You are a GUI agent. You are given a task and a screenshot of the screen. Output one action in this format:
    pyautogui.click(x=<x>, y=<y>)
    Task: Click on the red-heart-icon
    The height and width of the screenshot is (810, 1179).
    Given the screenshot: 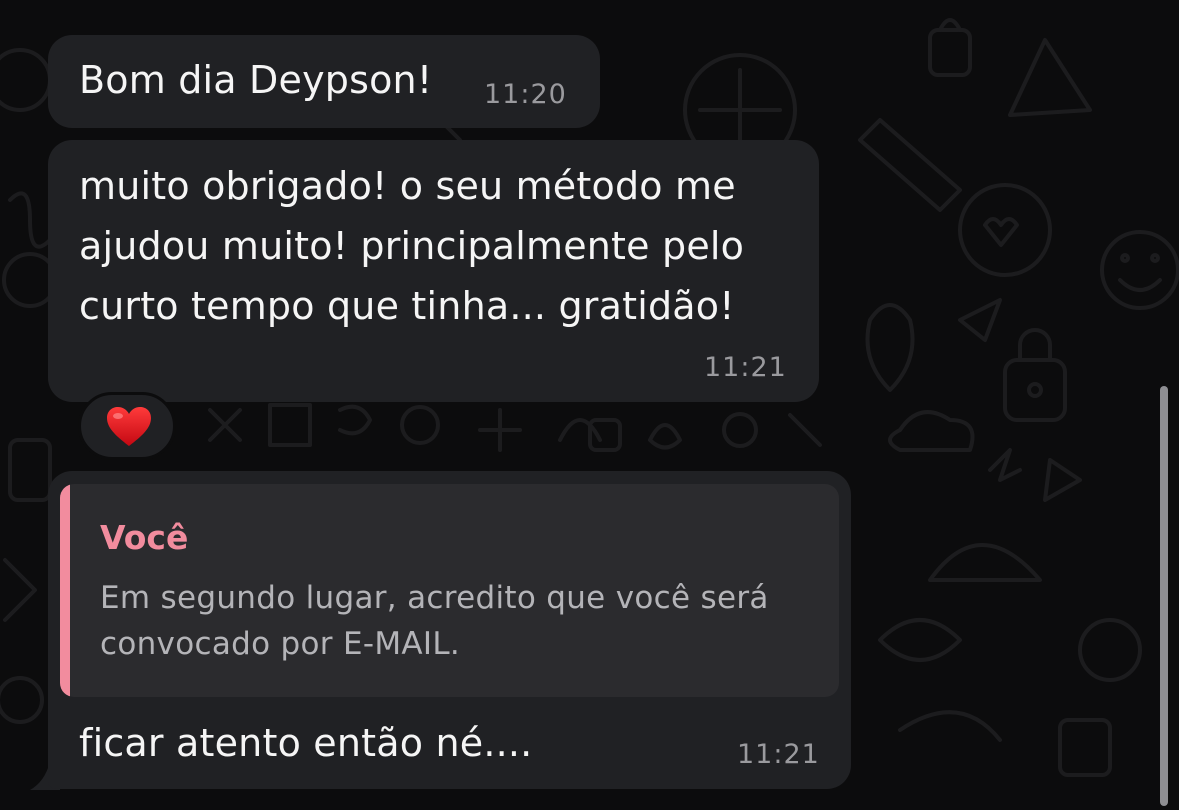 What is the action you would take?
    pyautogui.click(x=129, y=426)
    